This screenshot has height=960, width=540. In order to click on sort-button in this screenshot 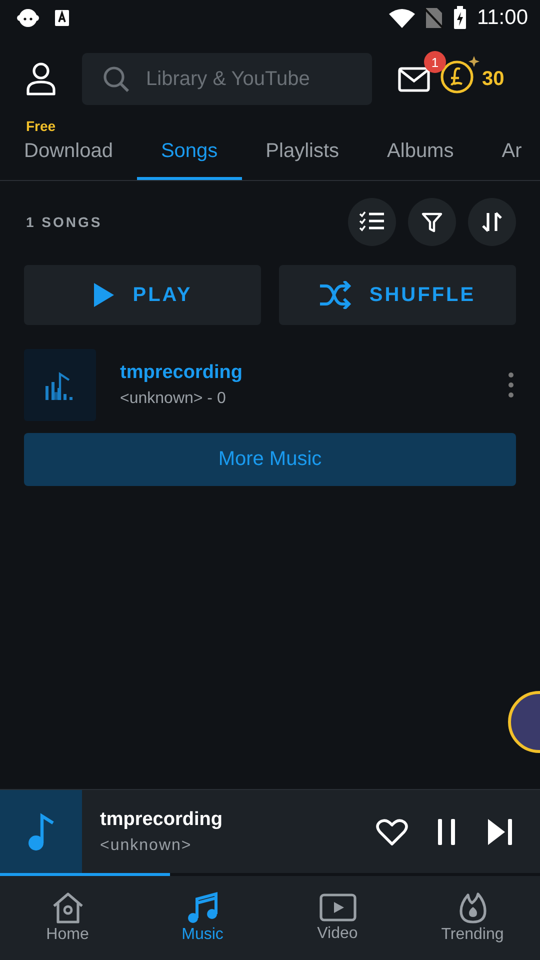, I will do `click(492, 222)`.